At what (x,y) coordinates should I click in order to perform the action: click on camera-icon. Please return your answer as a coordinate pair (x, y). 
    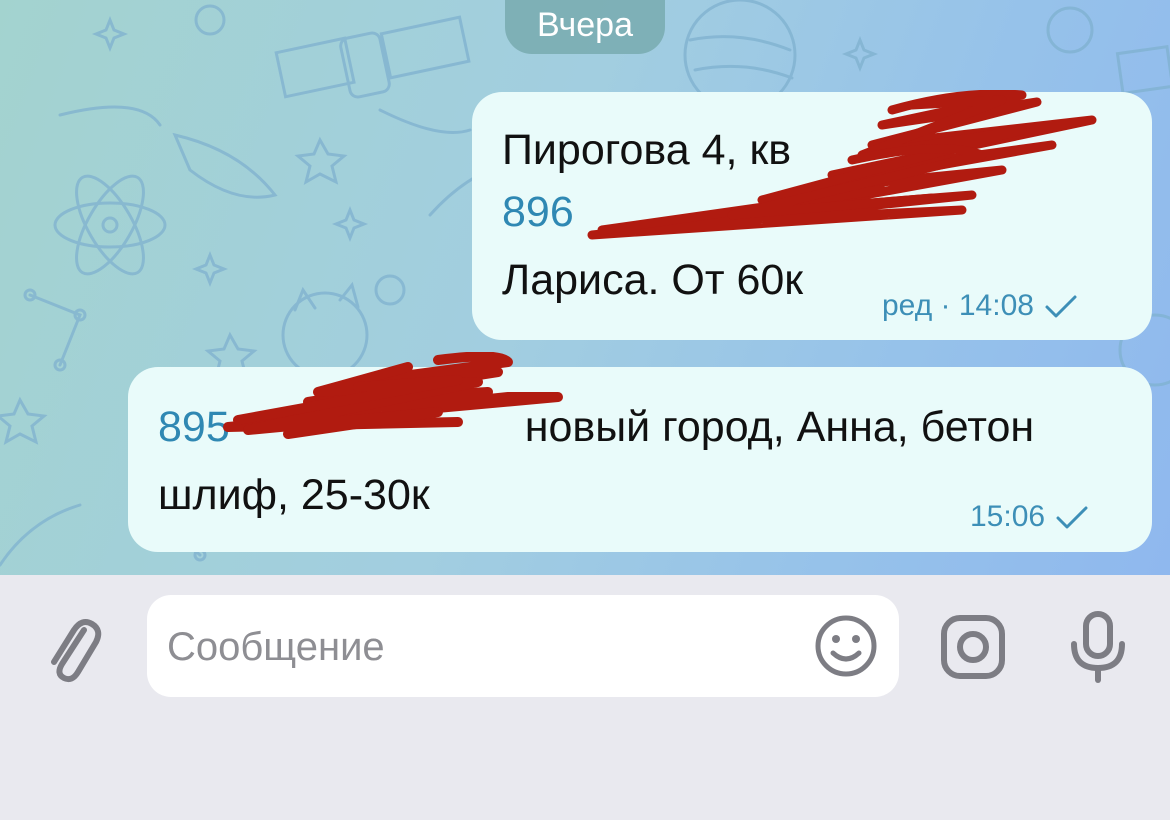
    Looking at the image, I should click on (973, 647).